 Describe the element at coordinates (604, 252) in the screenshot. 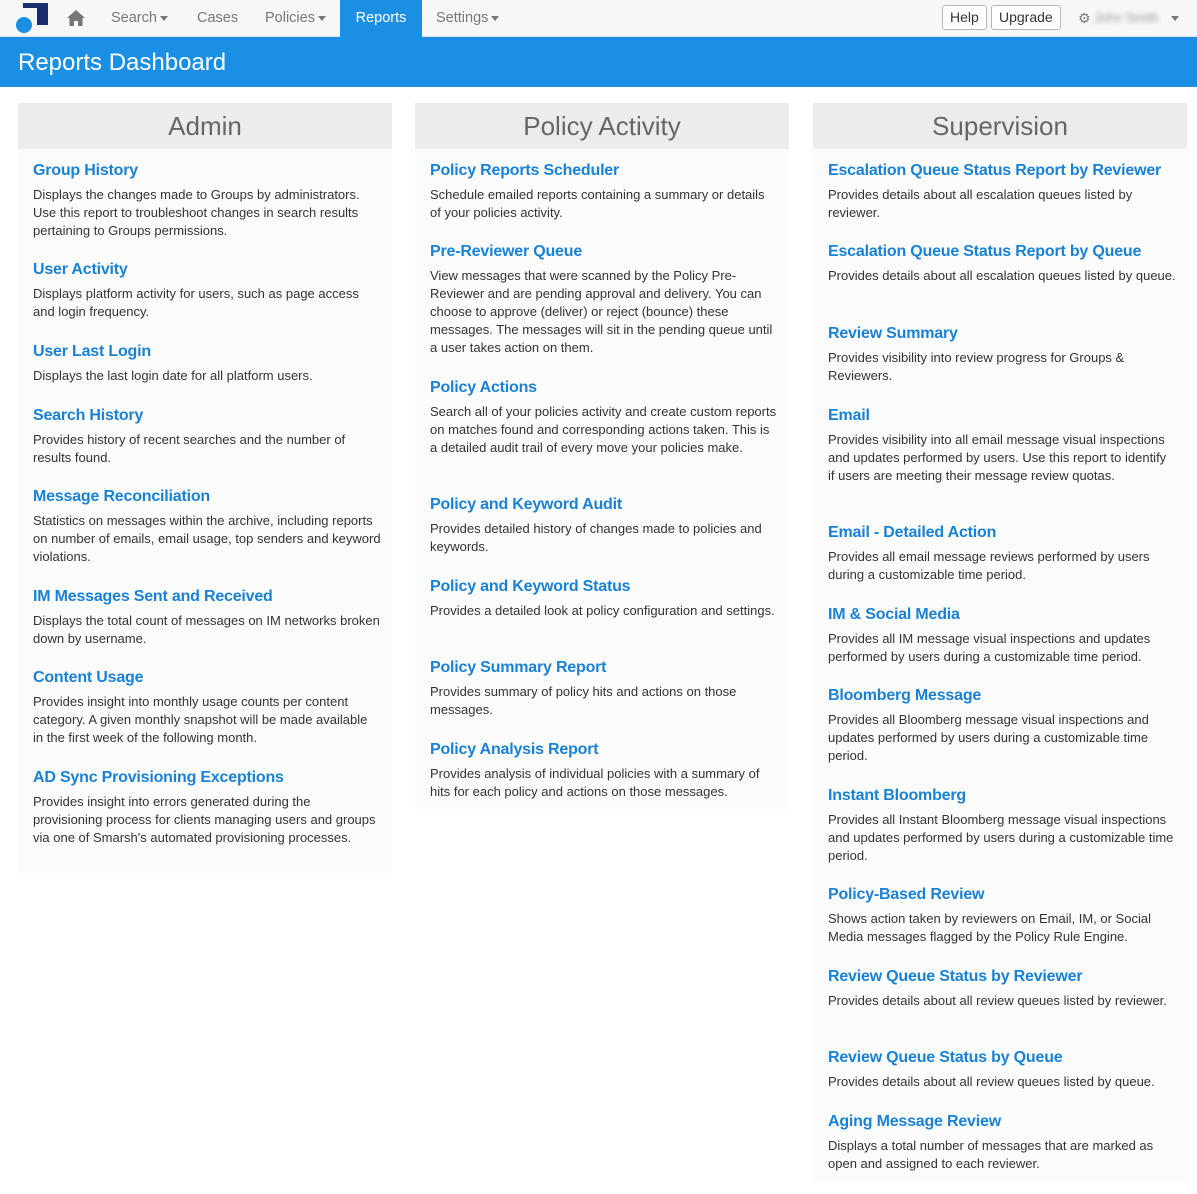

I see `report-link: Pre-Reviewer Queue` at that location.